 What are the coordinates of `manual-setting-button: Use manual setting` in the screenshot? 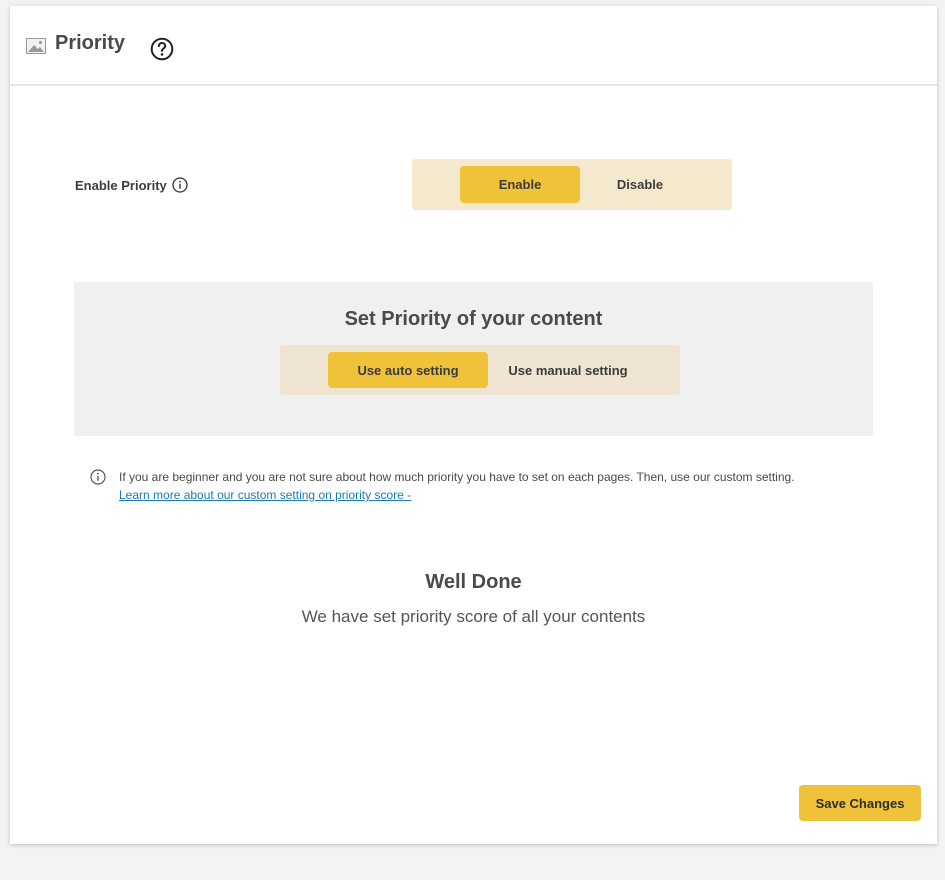 It's located at (568, 370).